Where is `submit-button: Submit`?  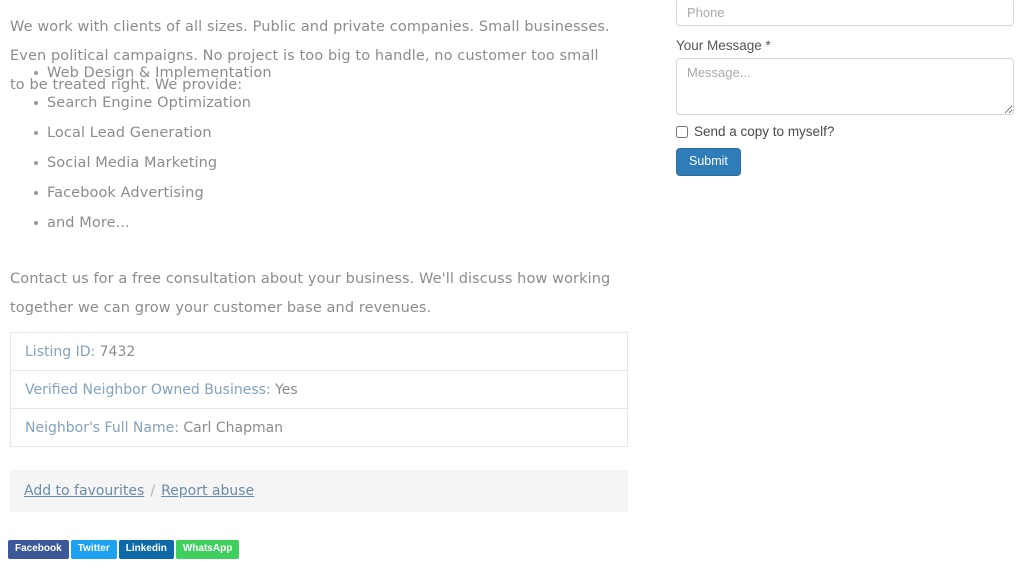 submit-button: Submit is located at coordinates (708, 162).